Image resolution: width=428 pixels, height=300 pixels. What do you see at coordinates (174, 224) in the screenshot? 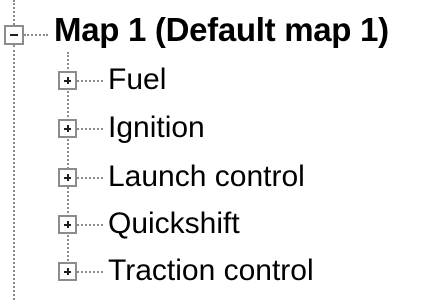
I see `tree-node-quickshift-label: Quickshift` at bounding box center [174, 224].